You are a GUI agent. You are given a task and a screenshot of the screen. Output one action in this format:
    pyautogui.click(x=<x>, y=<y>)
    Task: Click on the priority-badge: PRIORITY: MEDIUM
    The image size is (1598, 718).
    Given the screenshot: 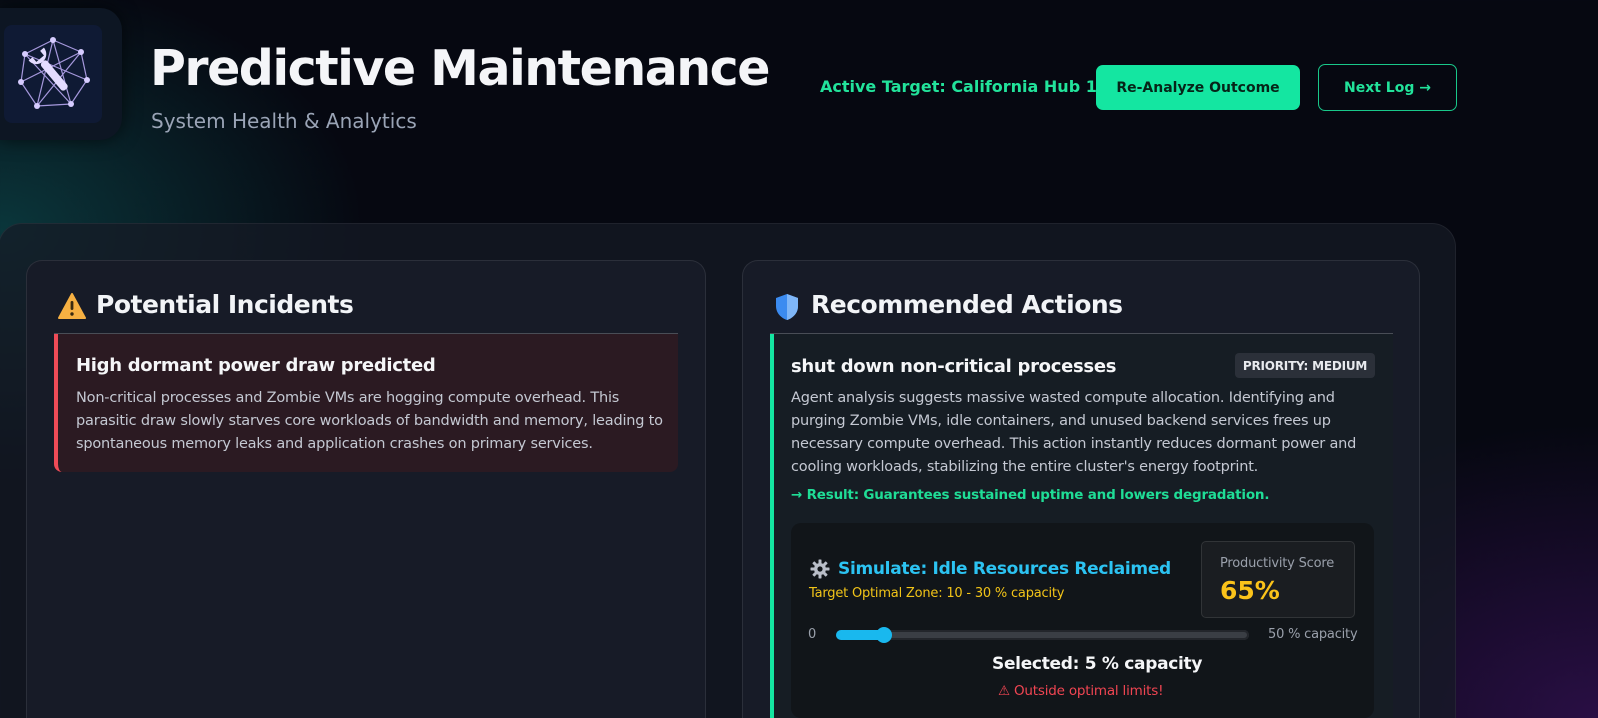 What is the action you would take?
    pyautogui.click(x=1305, y=365)
    